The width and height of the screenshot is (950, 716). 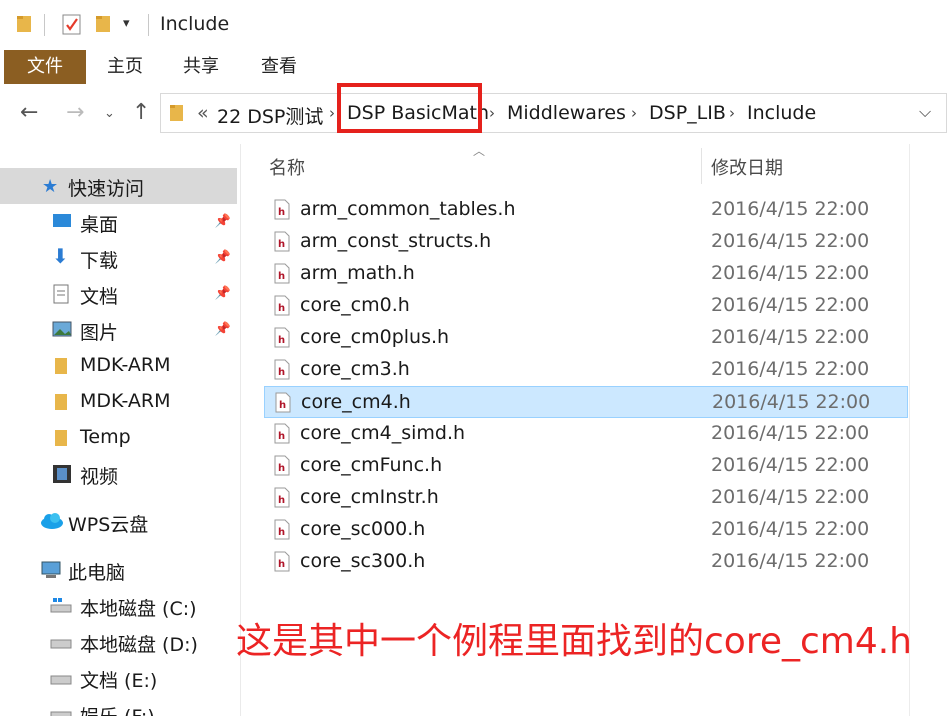 What do you see at coordinates (586, 434) in the screenshot?
I see `file-row: h core_cm4_simd.h 2016/4/15 22:00` at bounding box center [586, 434].